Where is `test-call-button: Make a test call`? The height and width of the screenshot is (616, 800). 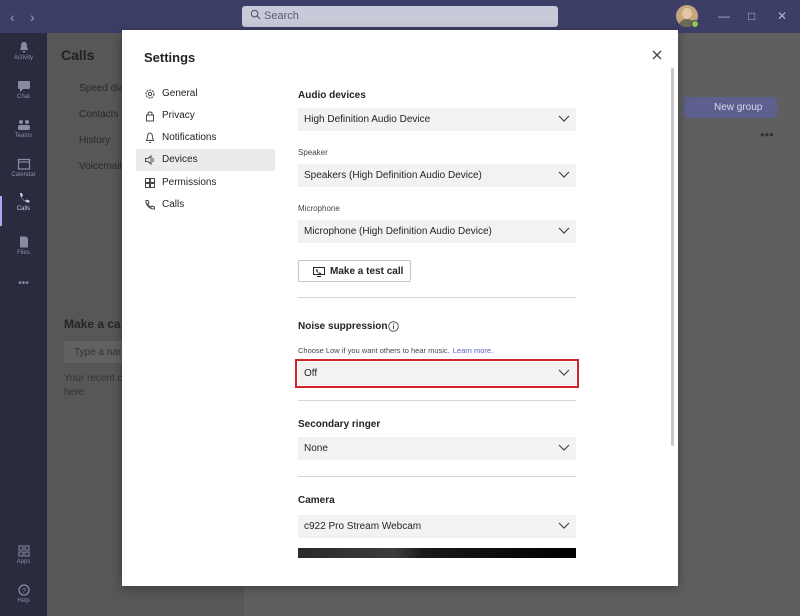
test-call-button: Make a test call is located at coordinates (354, 271).